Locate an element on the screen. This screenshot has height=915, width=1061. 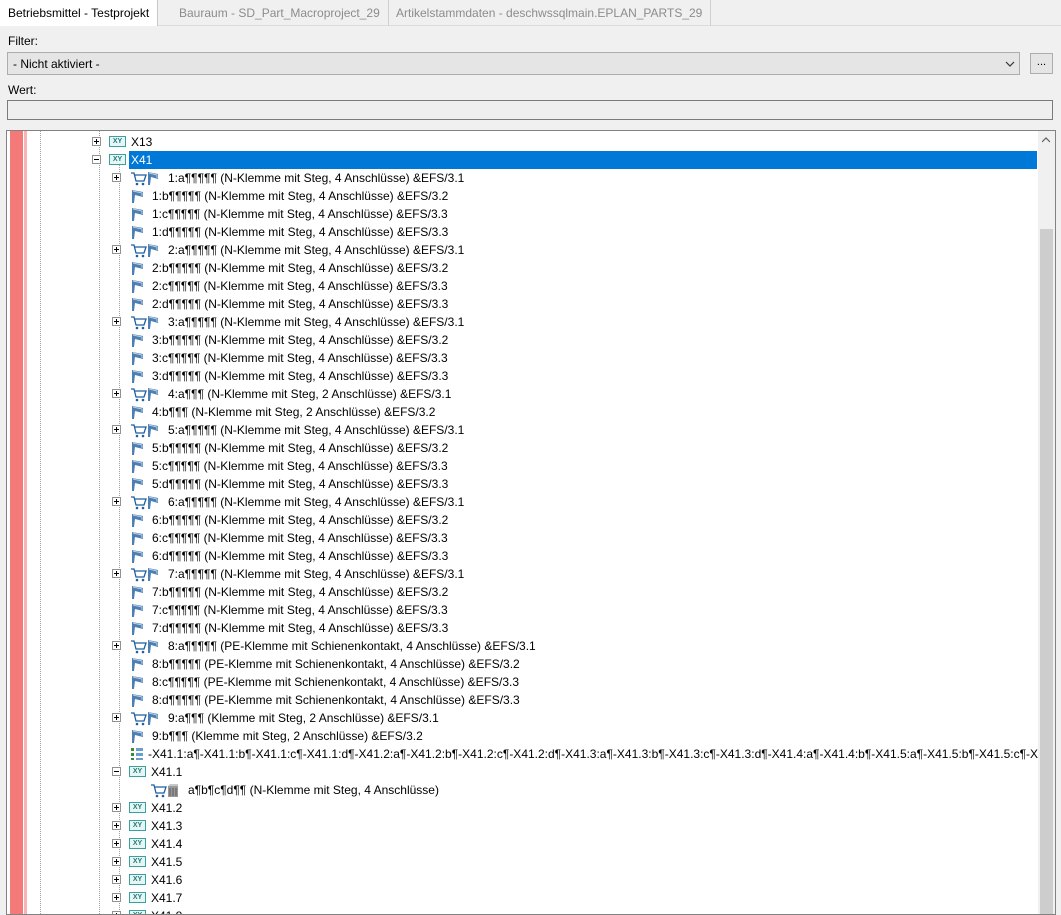
tree-row: XY X41.5 is located at coordinates (522, 862).